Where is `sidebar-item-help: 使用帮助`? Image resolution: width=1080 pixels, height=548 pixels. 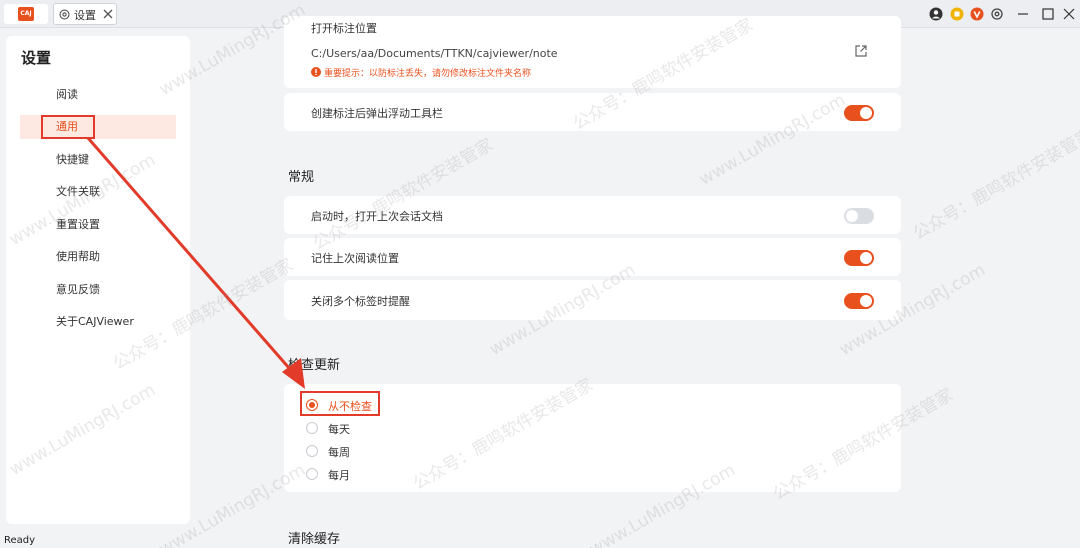
sidebar-item-help: 使用帮助 is located at coordinates (98, 257).